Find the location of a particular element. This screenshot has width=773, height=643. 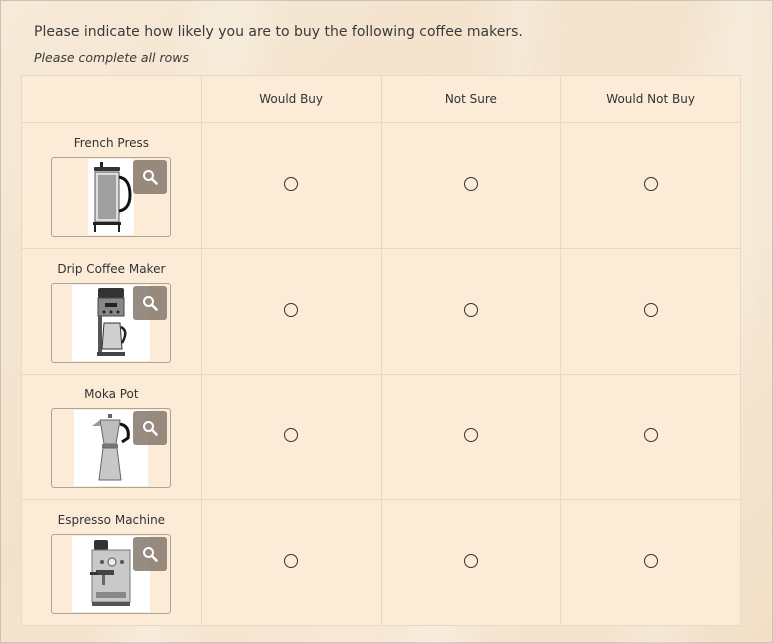

row-header: Drip Coffee Maker is located at coordinates (111, 311).